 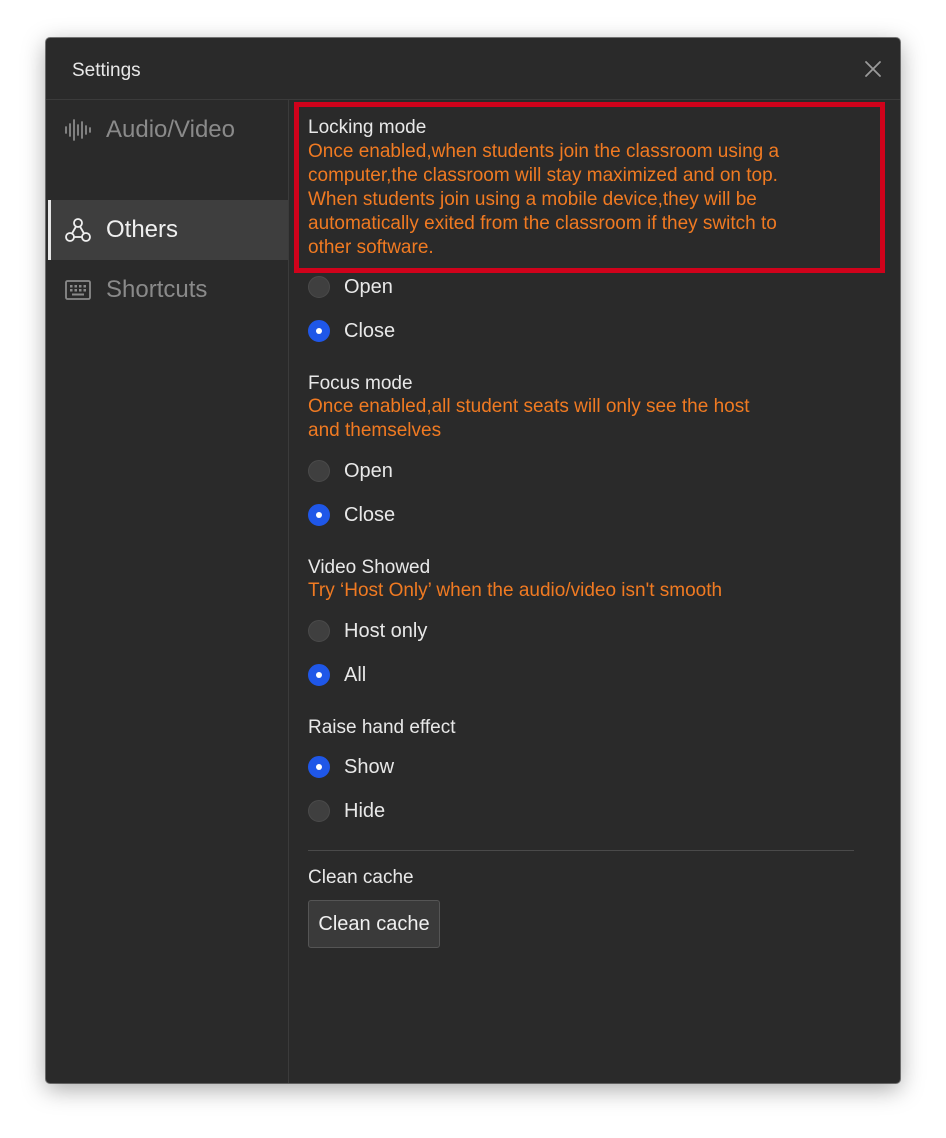 What do you see at coordinates (374, 924) in the screenshot?
I see `clean-cache-button: Clean cache` at bounding box center [374, 924].